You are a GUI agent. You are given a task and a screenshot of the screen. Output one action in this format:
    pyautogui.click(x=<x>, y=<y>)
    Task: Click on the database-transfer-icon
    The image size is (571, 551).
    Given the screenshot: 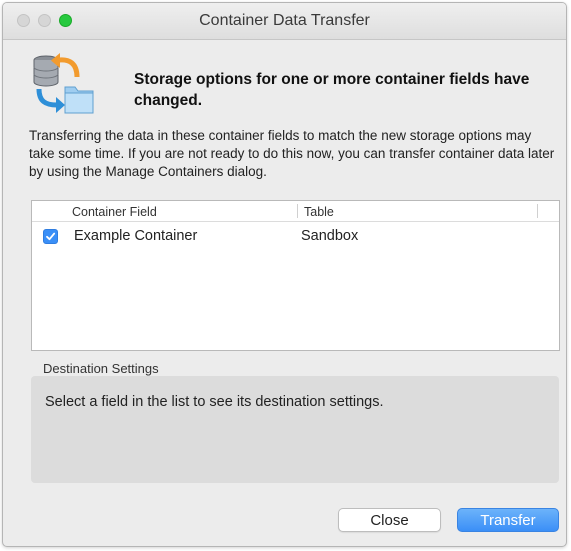 What is the action you would take?
    pyautogui.click(x=61, y=84)
    